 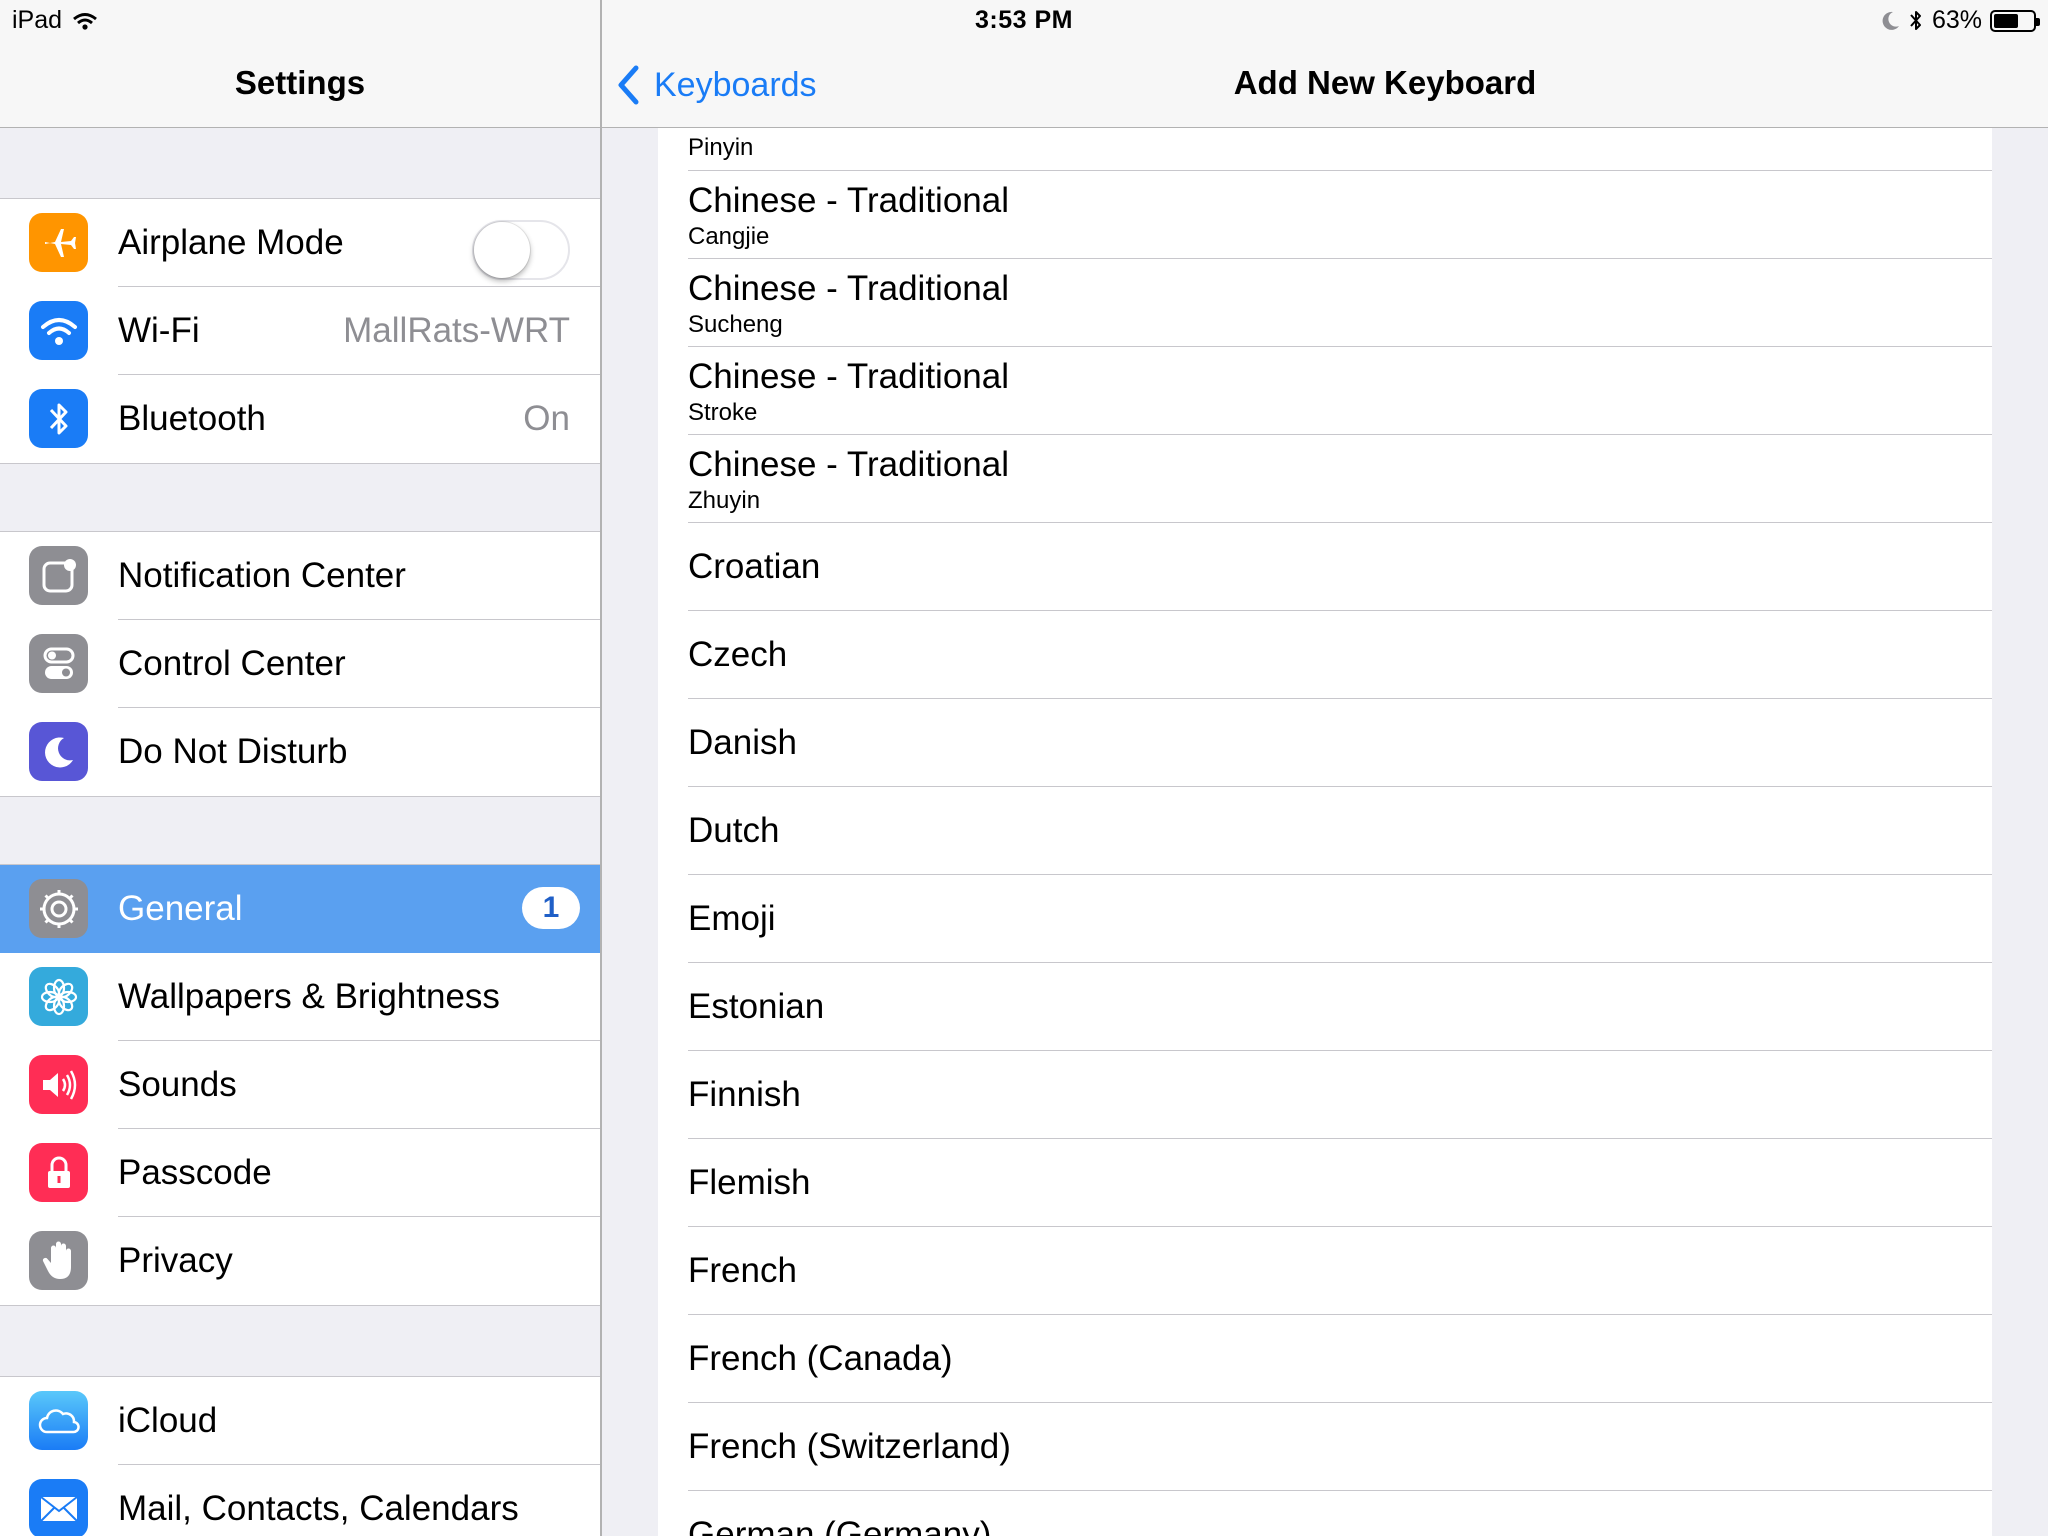 I want to click on status-bar: iPad 3:53 PM 63%, so click(x=1024, y=21).